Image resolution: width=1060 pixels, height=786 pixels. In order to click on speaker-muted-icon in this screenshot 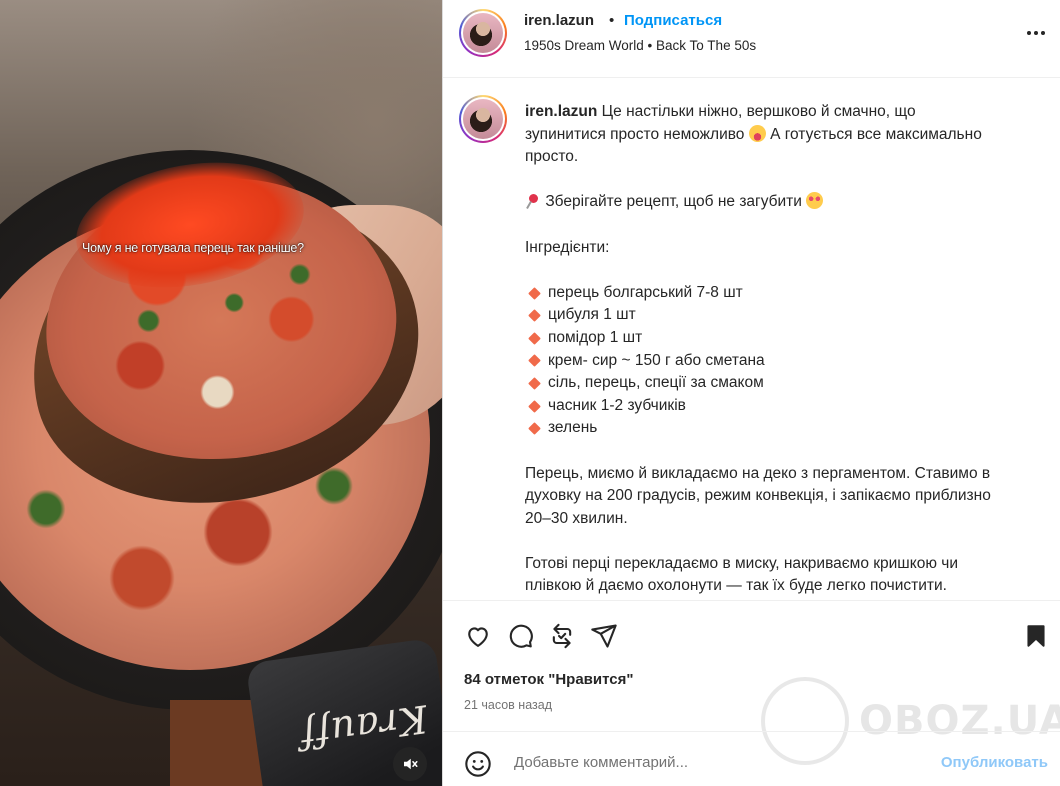, I will do `click(411, 764)`.